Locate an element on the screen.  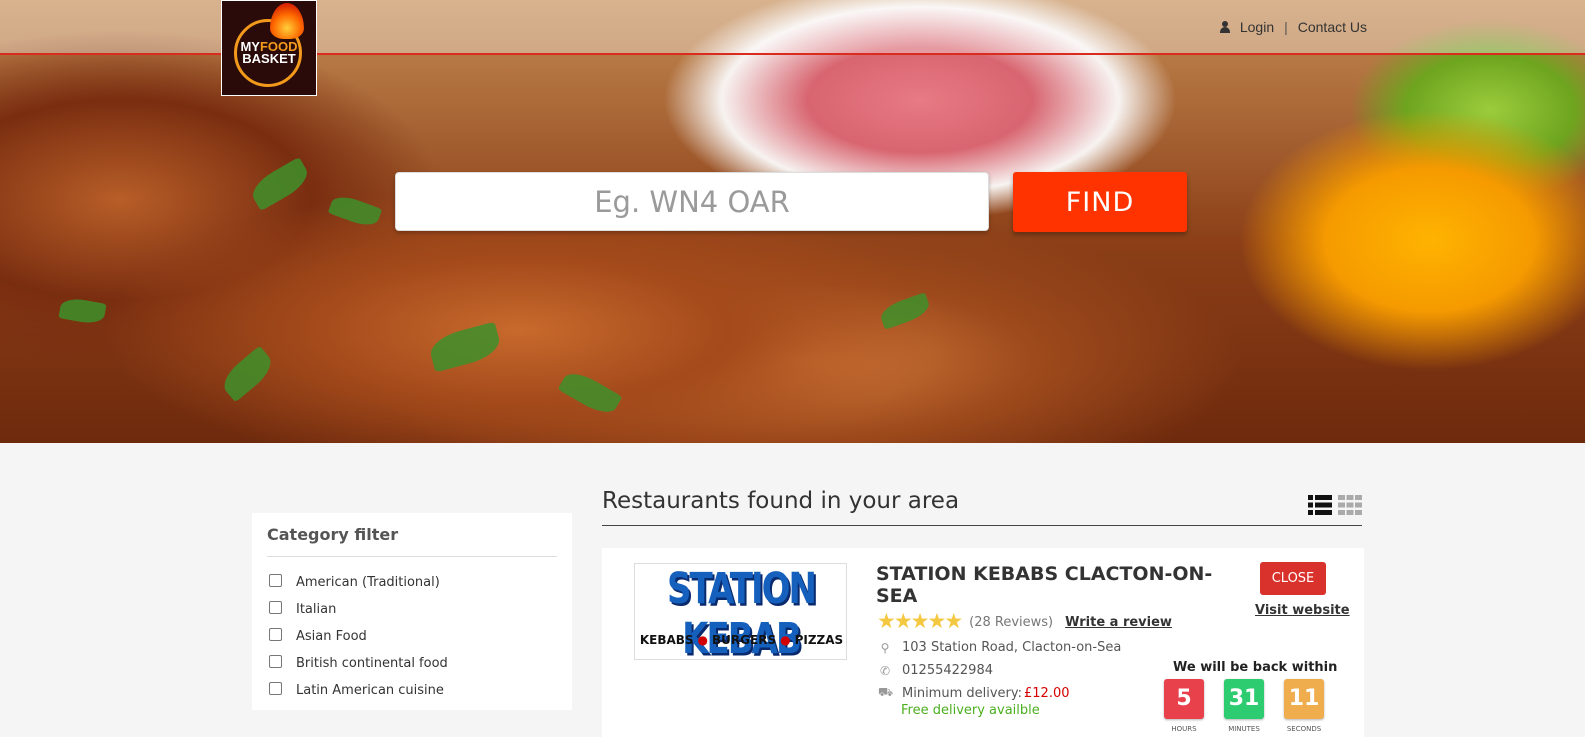
countdown-hours-label: HOURS is located at coordinates (1184, 729).